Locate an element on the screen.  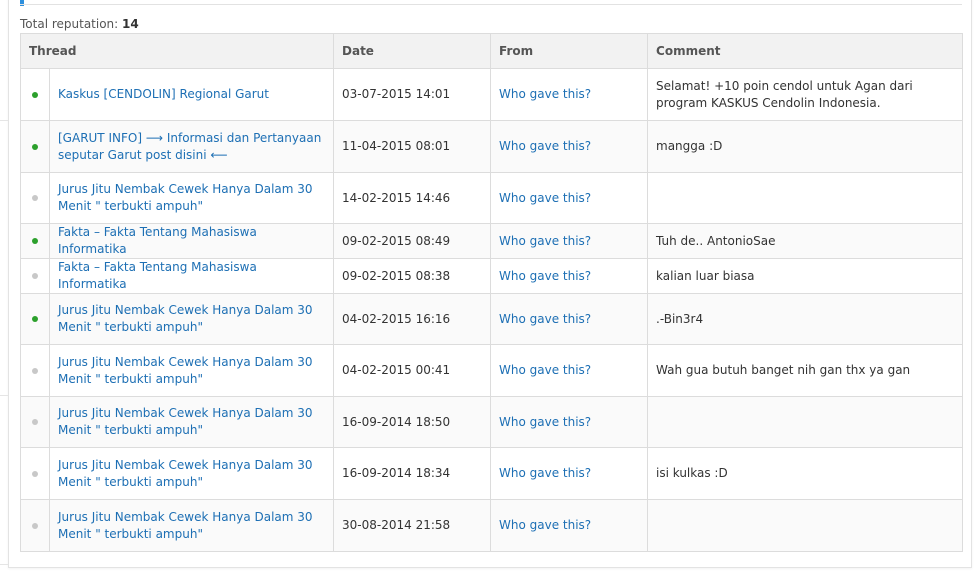
date-cell: 09-02-2015 08:49 is located at coordinates (412, 241).